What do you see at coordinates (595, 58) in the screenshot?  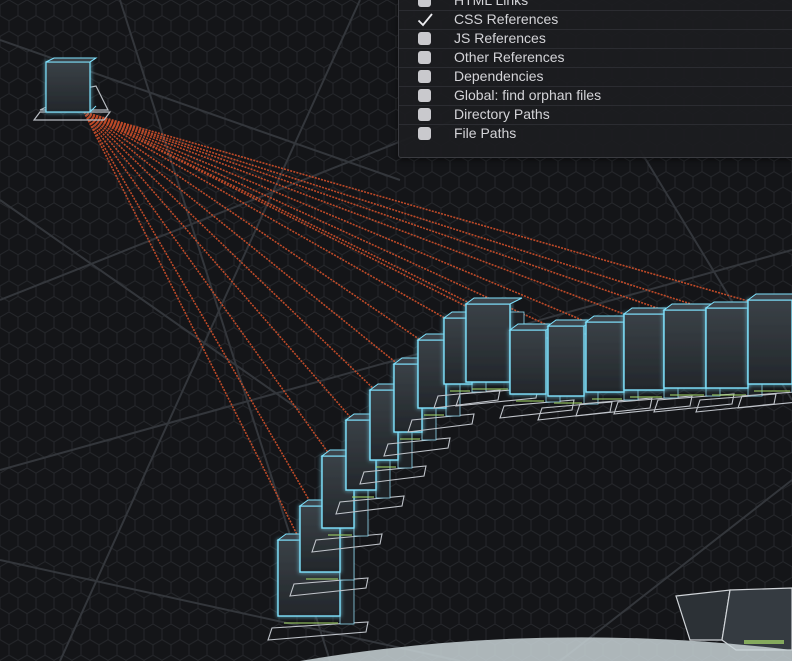 I see `option-row-other-references: Other References` at bounding box center [595, 58].